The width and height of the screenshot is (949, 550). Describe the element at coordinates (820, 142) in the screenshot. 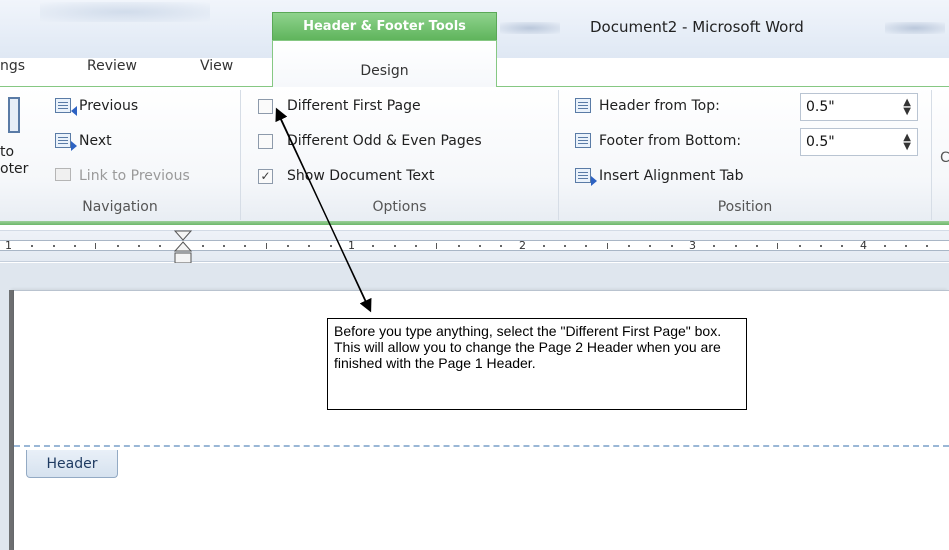

I see `footer-from-bottom-value: 0.5"` at that location.